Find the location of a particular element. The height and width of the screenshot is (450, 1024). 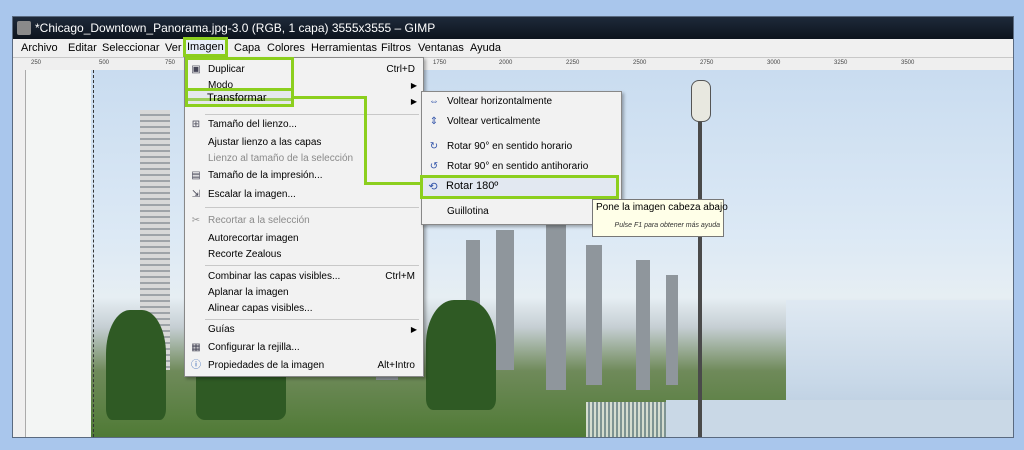

menu-item-propiedades: ⓘ Propiedades de la imagen Alt+Intro is located at coordinates (304, 366).